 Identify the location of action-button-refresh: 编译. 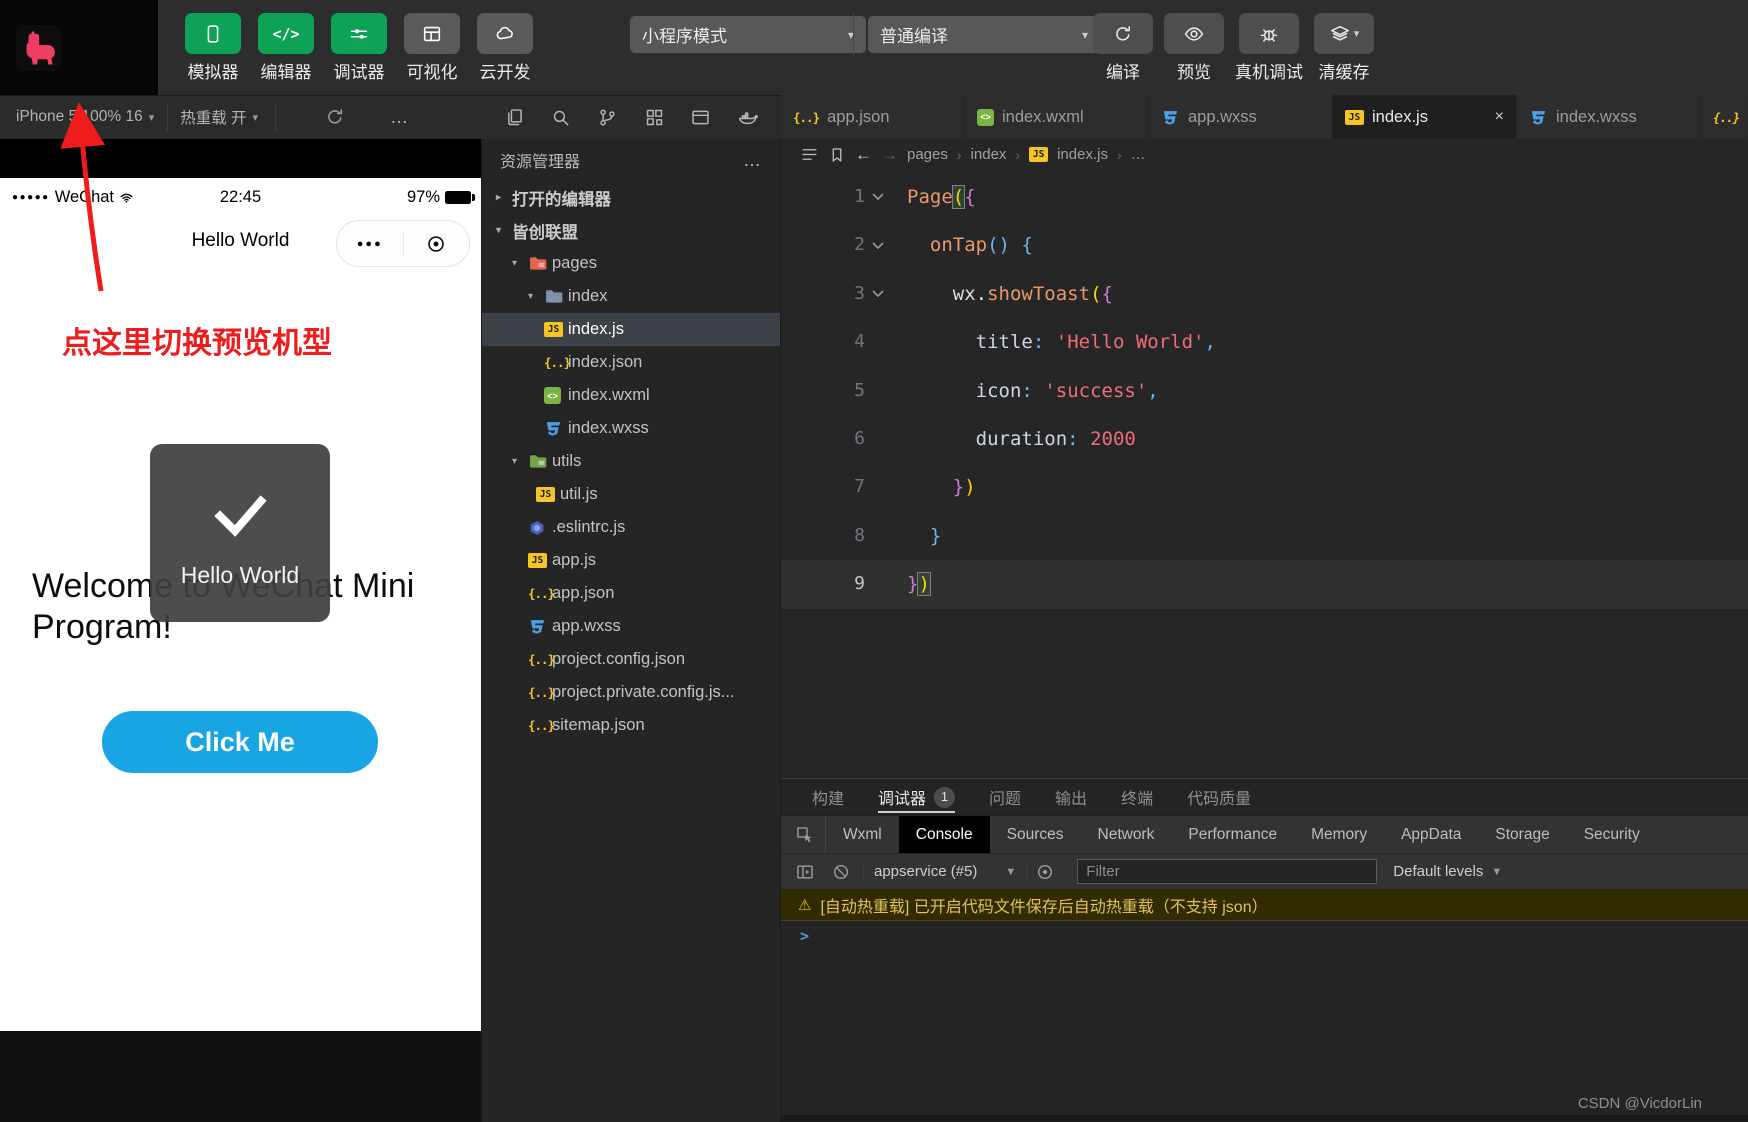
(1123, 48).